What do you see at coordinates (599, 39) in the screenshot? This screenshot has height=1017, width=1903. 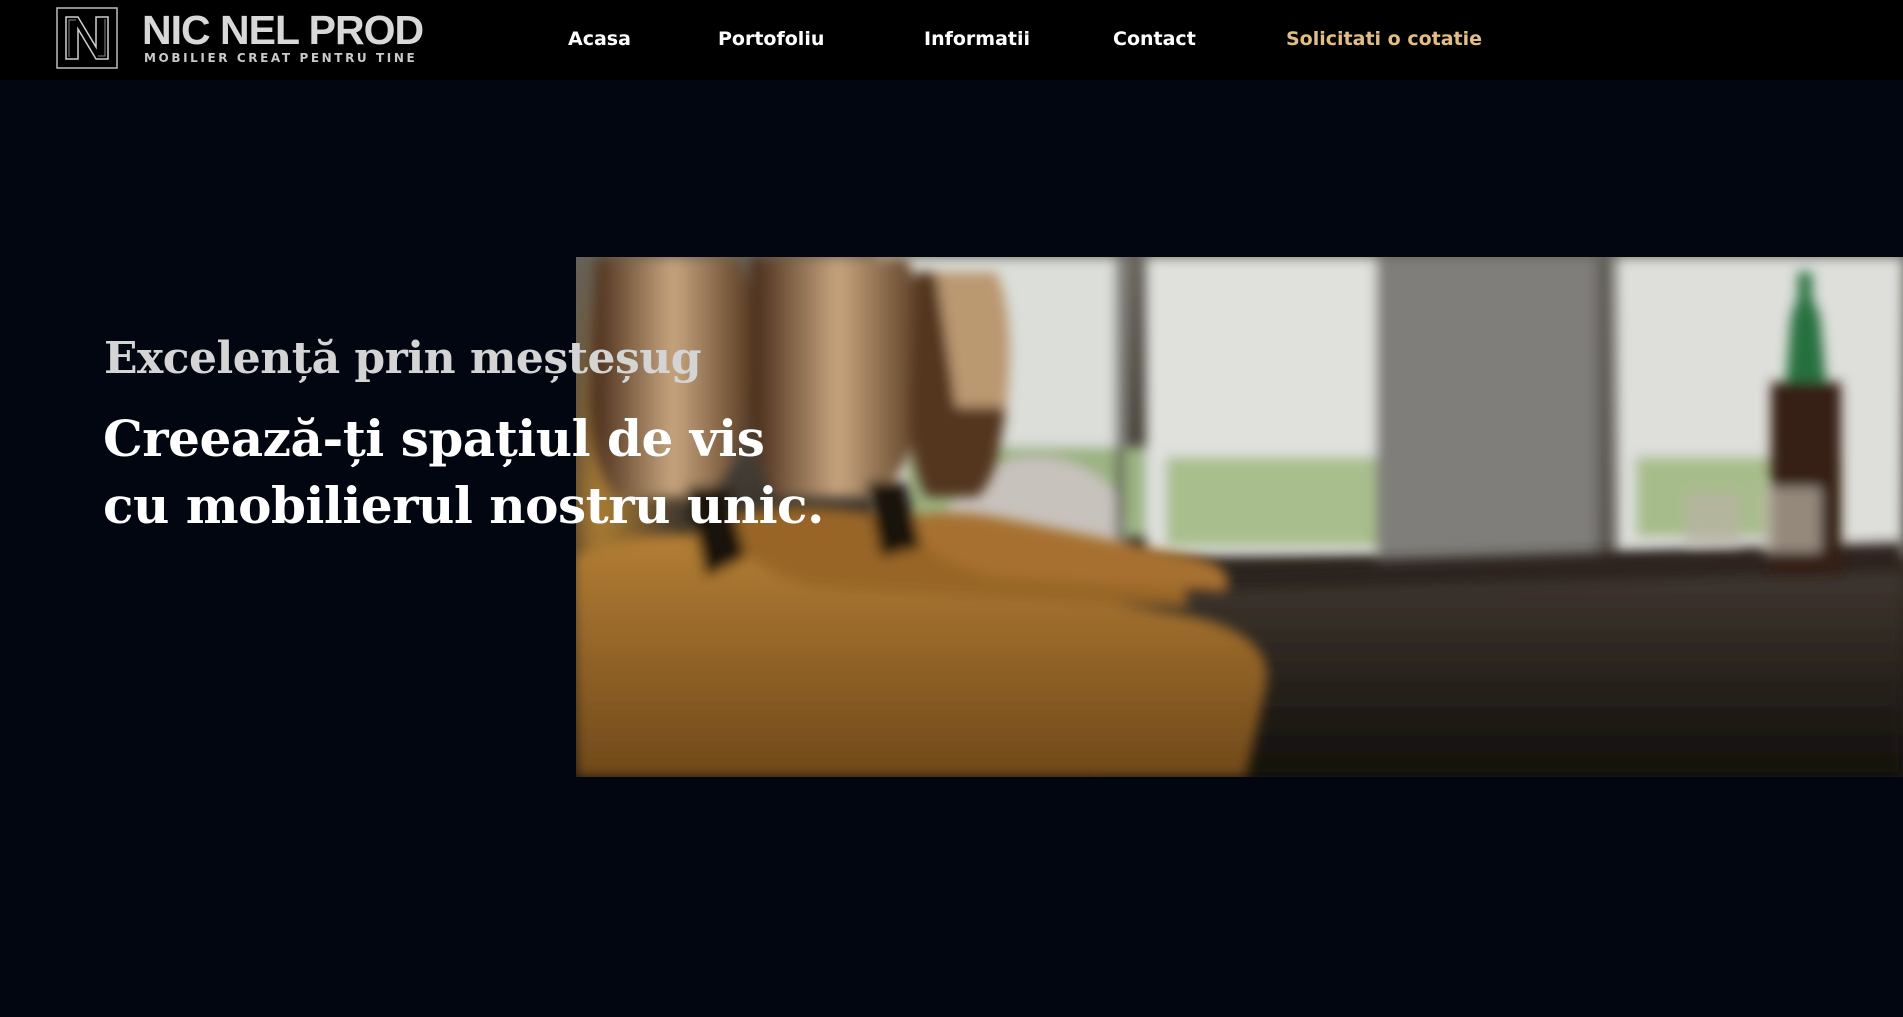 I see `nav-item-acasa: Acasa` at bounding box center [599, 39].